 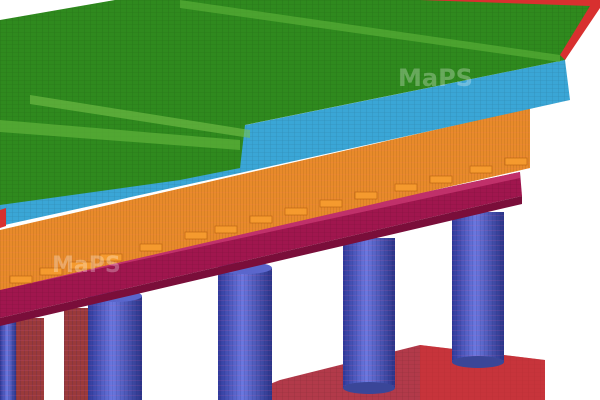 I want to click on watermark-bottom: MaPS, so click(x=86, y=265).